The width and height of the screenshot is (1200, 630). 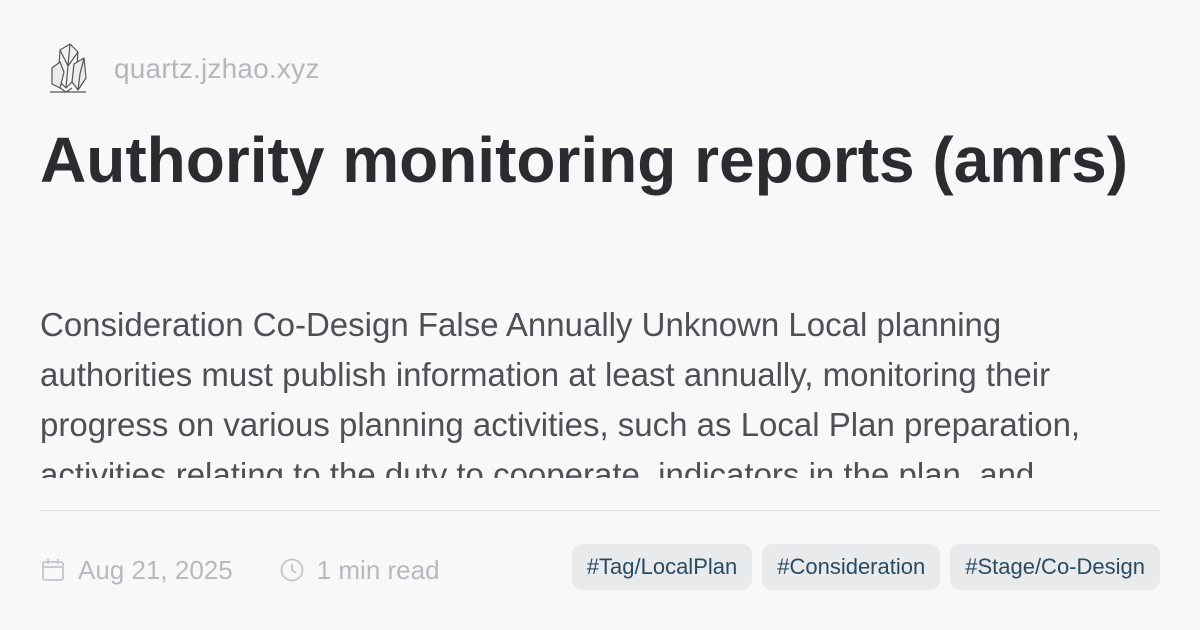 What do you see at coordinates (584, 160) in the screenshot?
I see `page-title: Authority monitoring reports (amrs)` at bounding box center [584, 160].